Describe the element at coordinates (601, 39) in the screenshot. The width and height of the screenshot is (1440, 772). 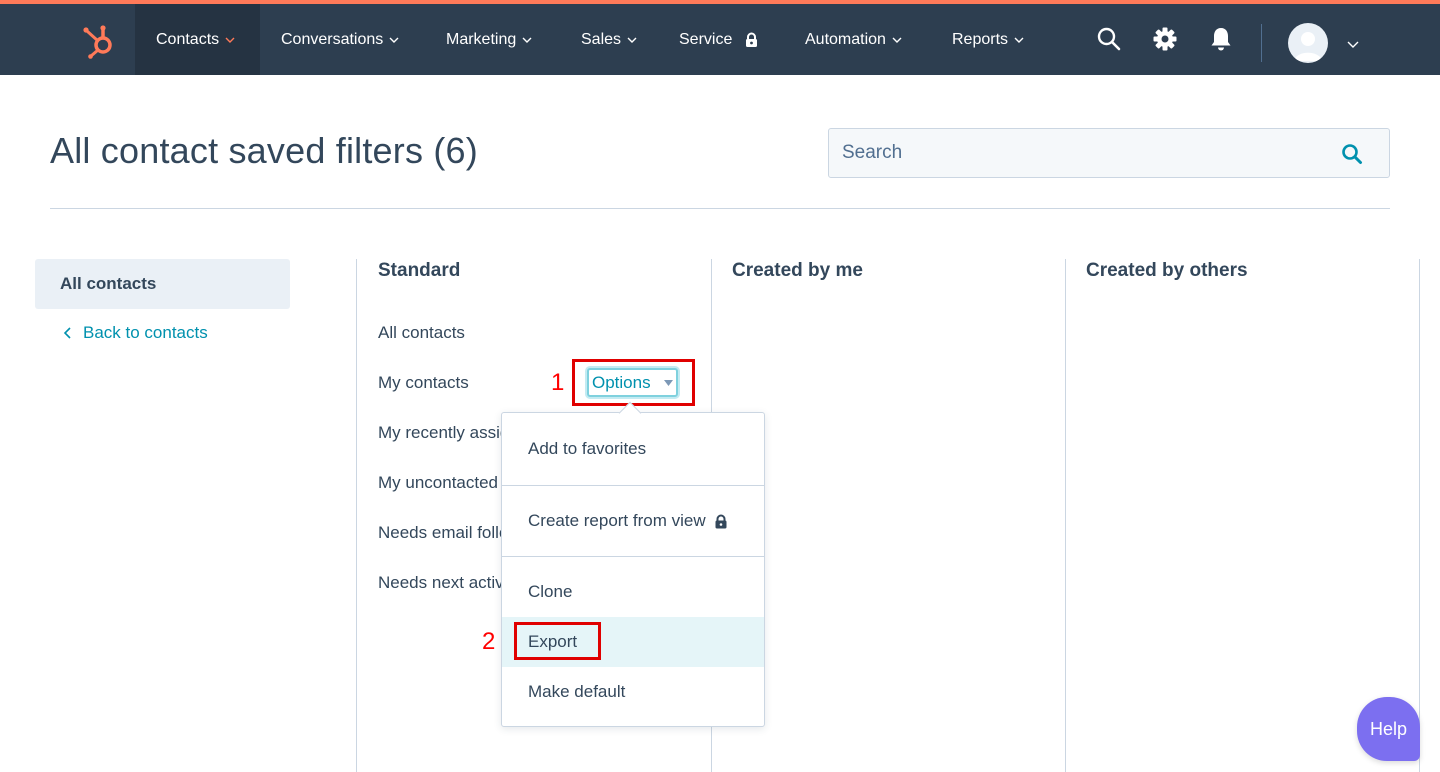
I see `nav-sales-label: Sales` at that location.